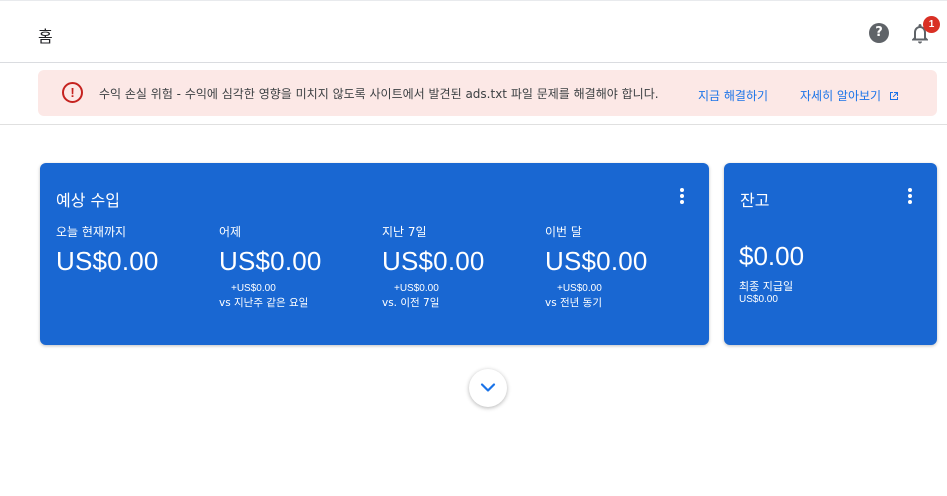 This screenshot has height=496, width=947. I want to click on earnings-card-title: 예상 수입, so click(88, 200).